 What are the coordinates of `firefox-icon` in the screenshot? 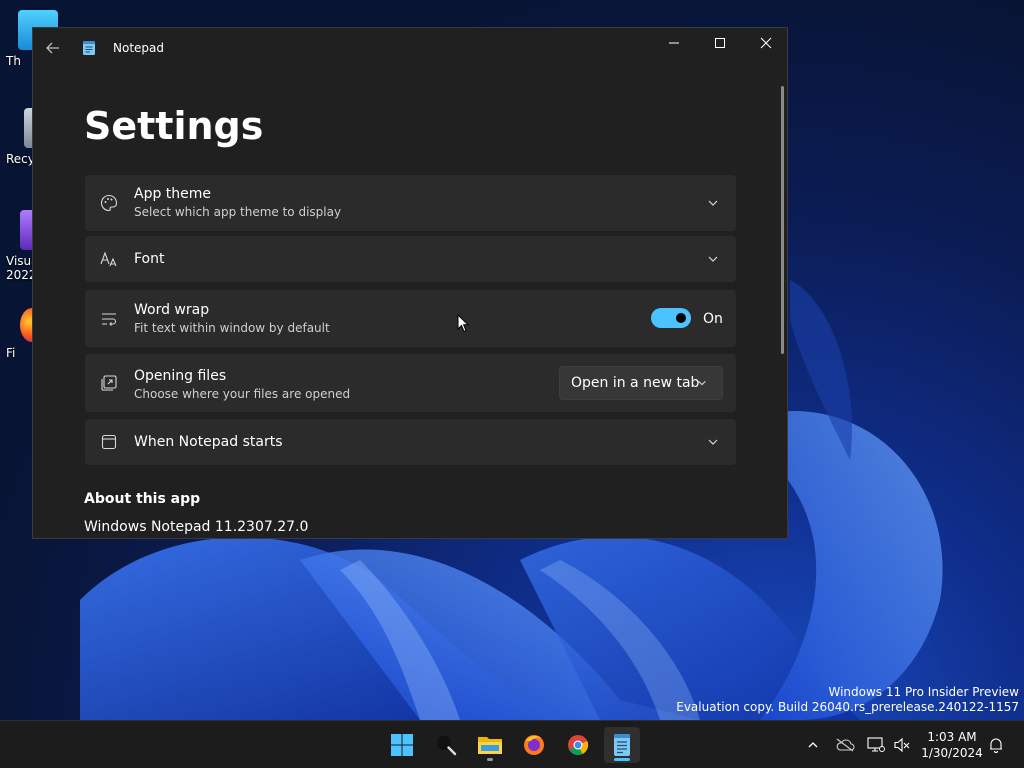 It's located at (534, 745).